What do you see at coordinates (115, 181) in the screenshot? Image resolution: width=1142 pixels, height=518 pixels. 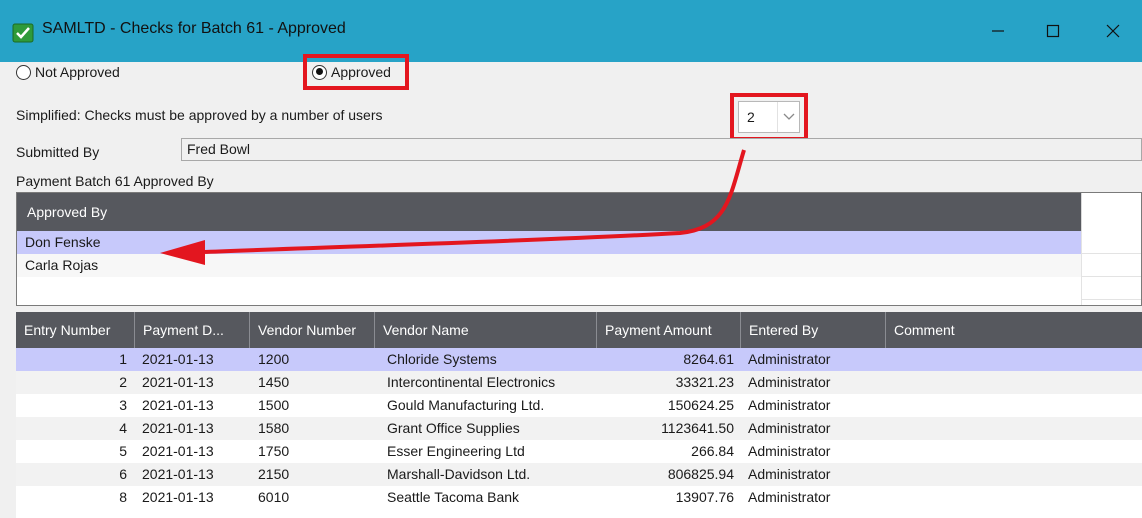 I see `approved-by-section-label: Payment Batch 61 Approved By` at bounding box center [115, 181].